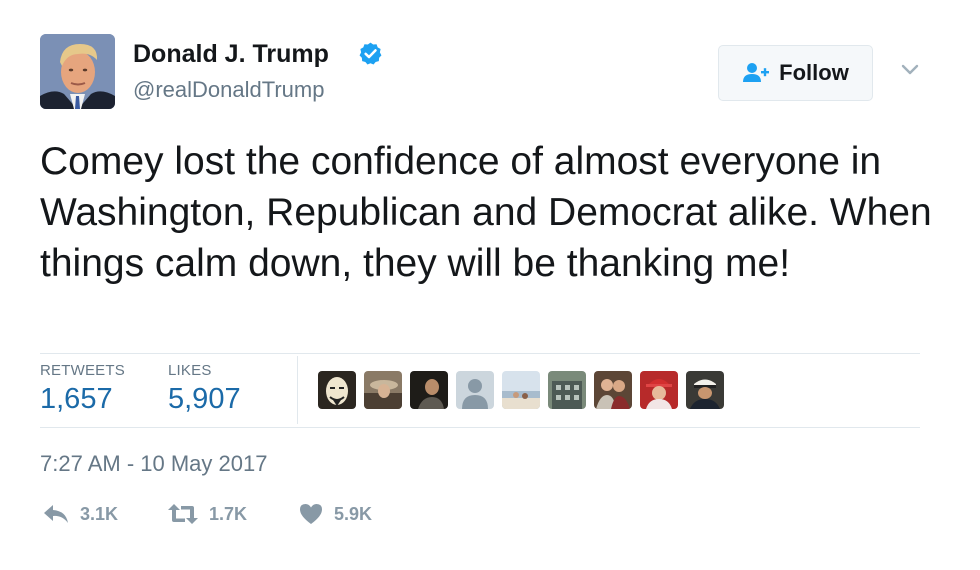 The width and height of the screenshot is (980, 570). Describe the element at coordinates (204, 399) in the screenshot. I see `likes-count: 5,907` at that location.